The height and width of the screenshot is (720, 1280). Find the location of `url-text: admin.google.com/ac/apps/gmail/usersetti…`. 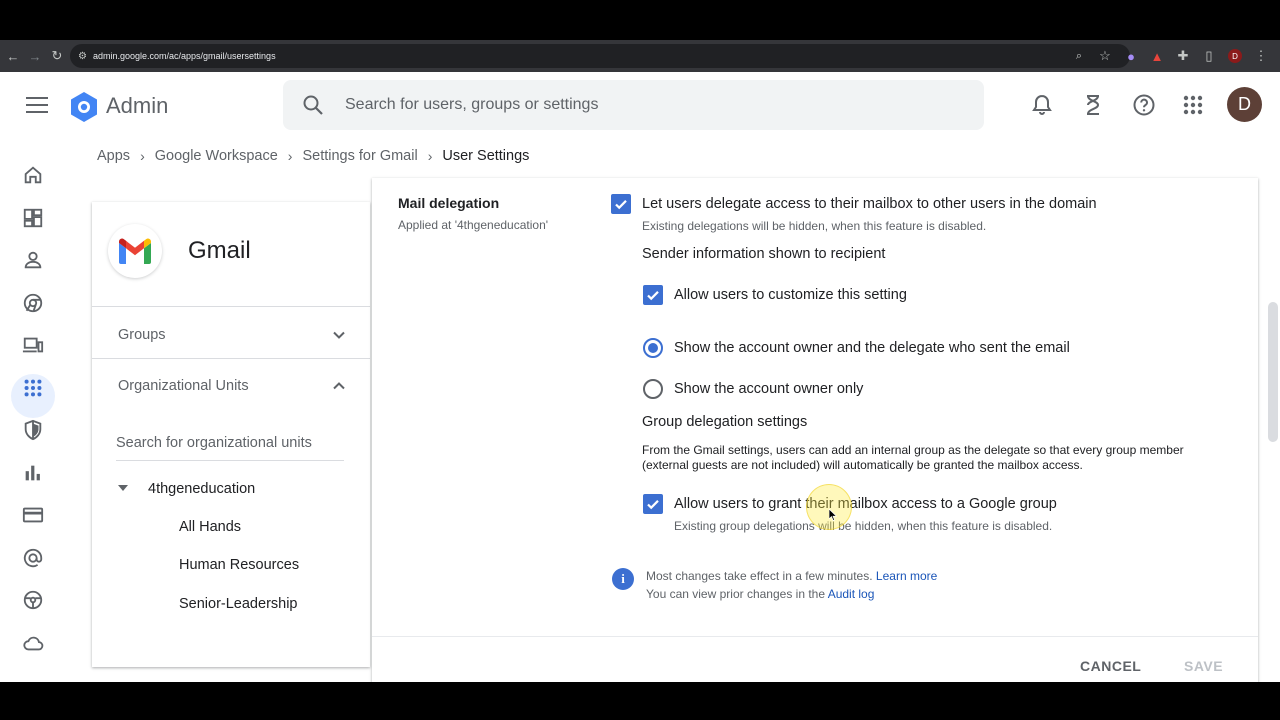

url-text: admin.google.com/ac/apps/gmail/usersetti… is located at coordinates (184, 56).